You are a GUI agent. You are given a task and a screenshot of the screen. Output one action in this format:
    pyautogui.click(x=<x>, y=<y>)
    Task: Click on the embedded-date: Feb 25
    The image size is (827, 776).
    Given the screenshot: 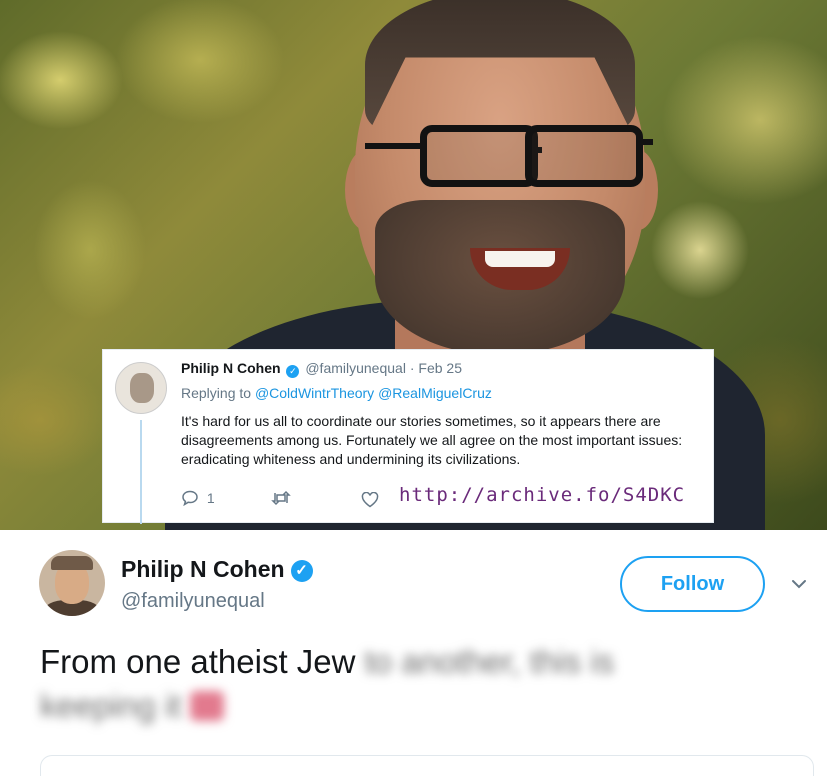 What is the action you would take?
    pyautogui.click(x=440, y=368)
    